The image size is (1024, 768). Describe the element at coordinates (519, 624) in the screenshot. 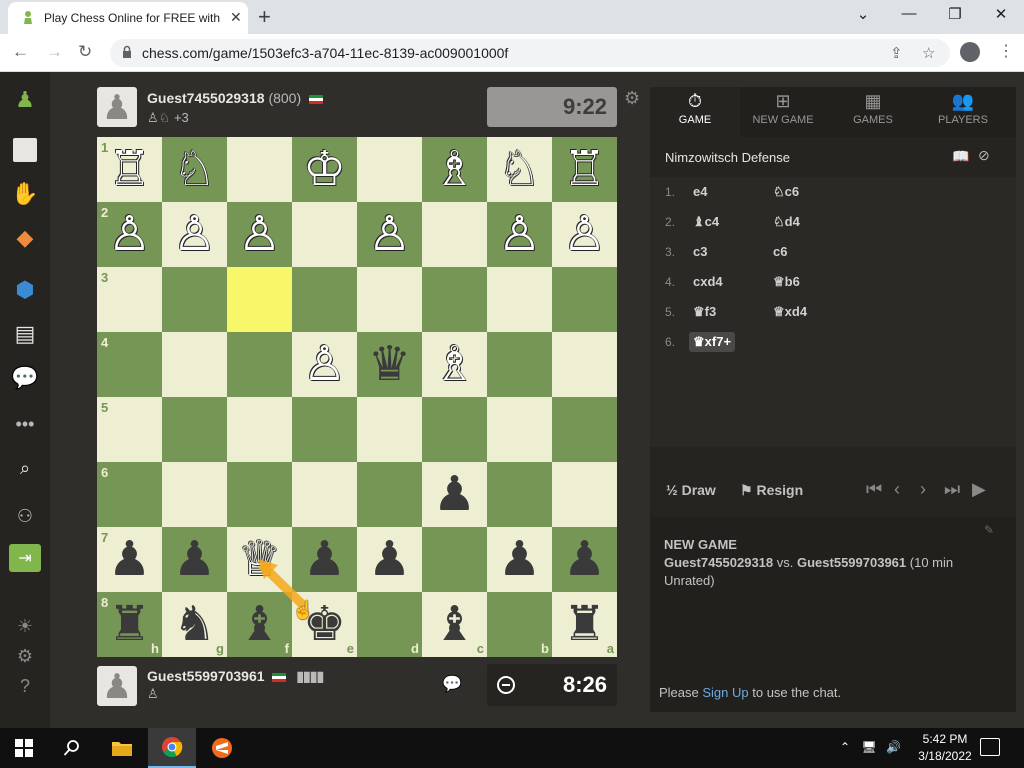

I see `board-square: b` at that location.